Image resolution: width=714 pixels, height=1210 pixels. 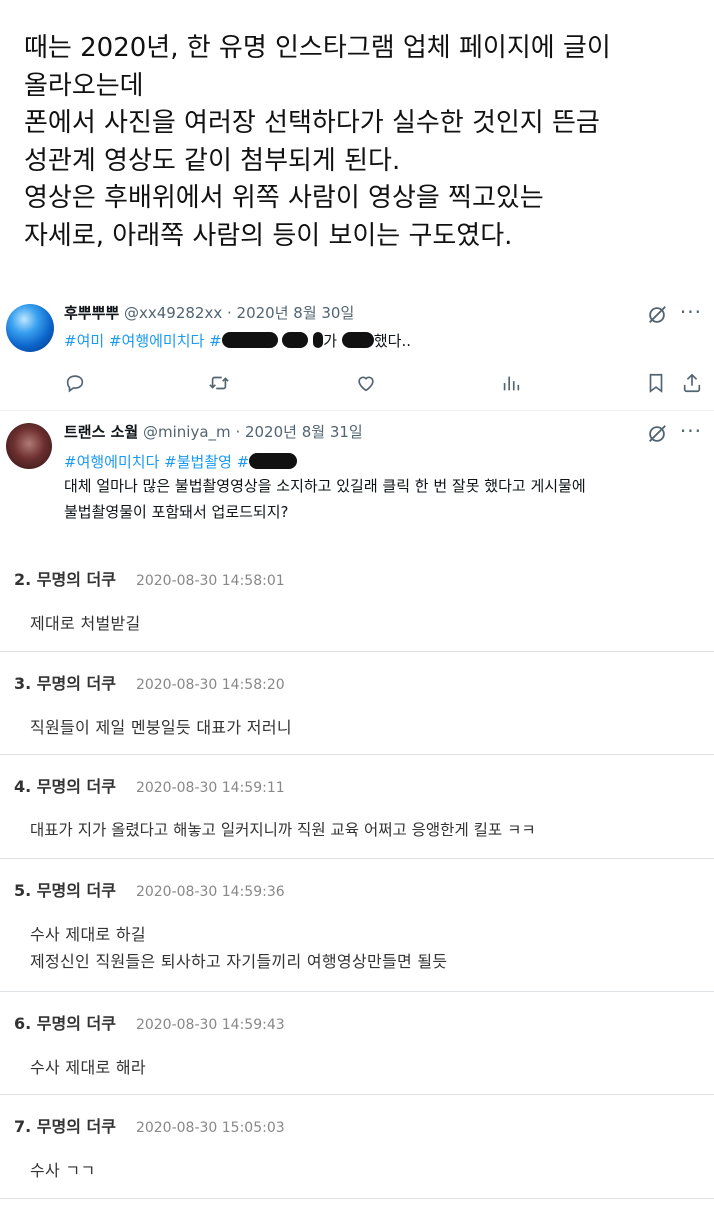 What do you see at coordinates (63, 1170) in the screenshot?
I see `comment-text: 수사 ㄱㄱ` at bounding box center [63, 1170].